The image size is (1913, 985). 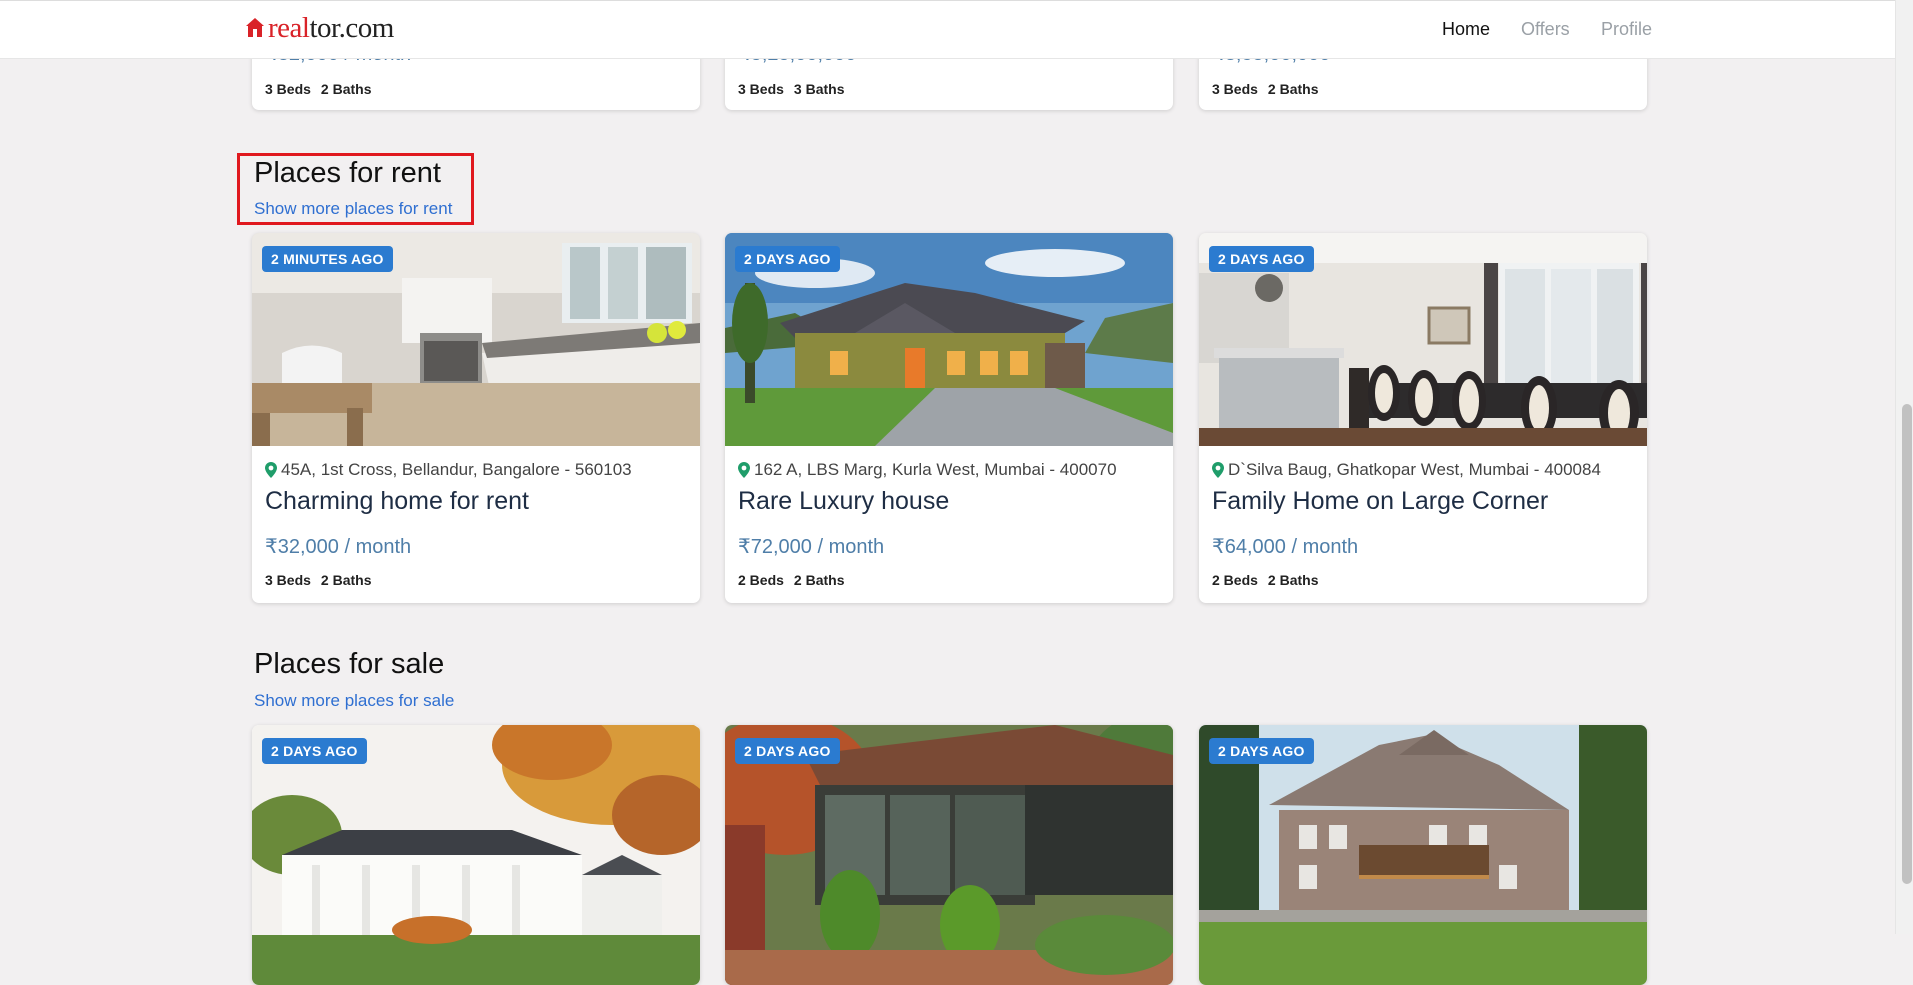 I want to click on listing-title: Charming home for rent, so click(x=397, y=501).